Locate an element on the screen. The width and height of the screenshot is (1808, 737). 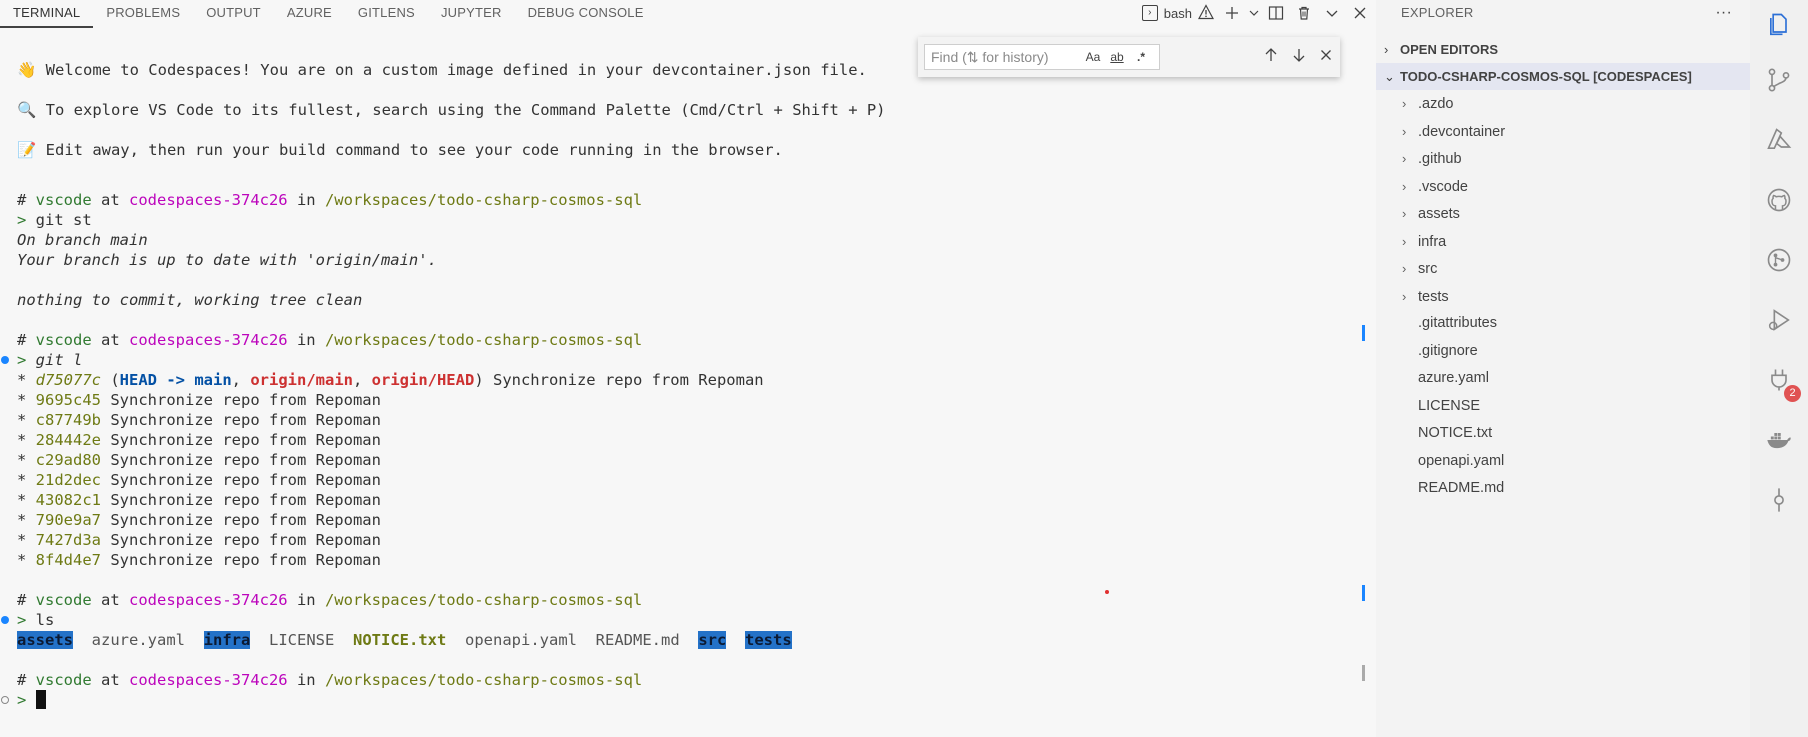
tree-file: .gitattributes is located at coordinates (1563, 324).